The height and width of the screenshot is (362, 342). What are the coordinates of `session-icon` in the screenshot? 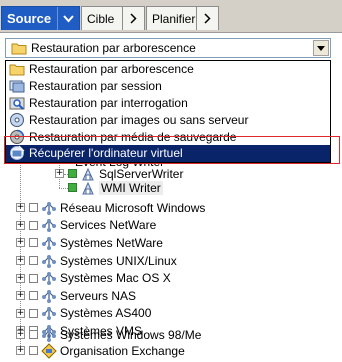 It's located at (17, 86).